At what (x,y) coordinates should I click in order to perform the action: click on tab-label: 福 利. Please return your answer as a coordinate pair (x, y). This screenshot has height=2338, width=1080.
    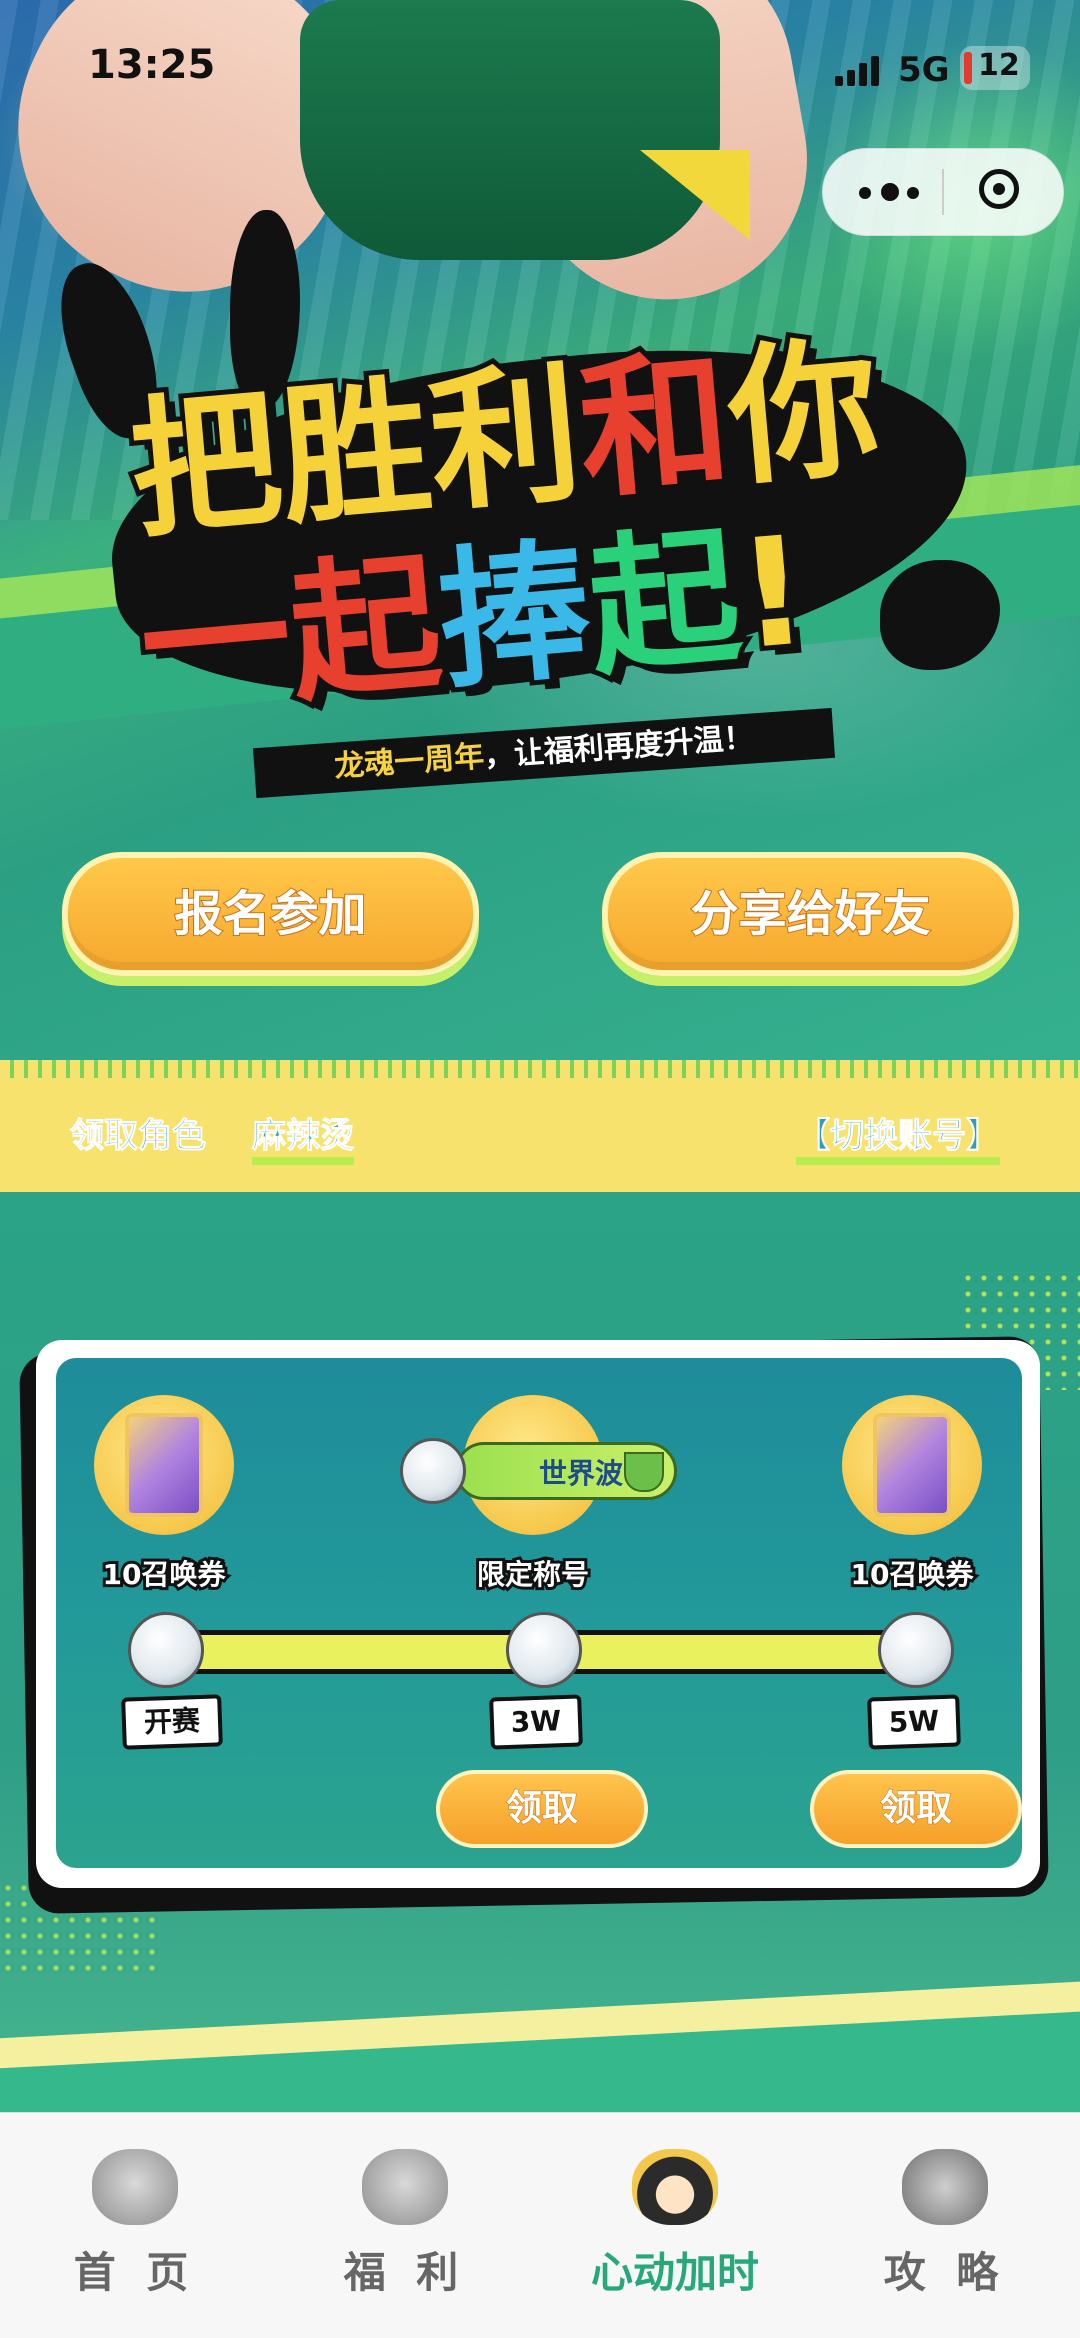
    Looking at the image, I should click on (405, 2272).